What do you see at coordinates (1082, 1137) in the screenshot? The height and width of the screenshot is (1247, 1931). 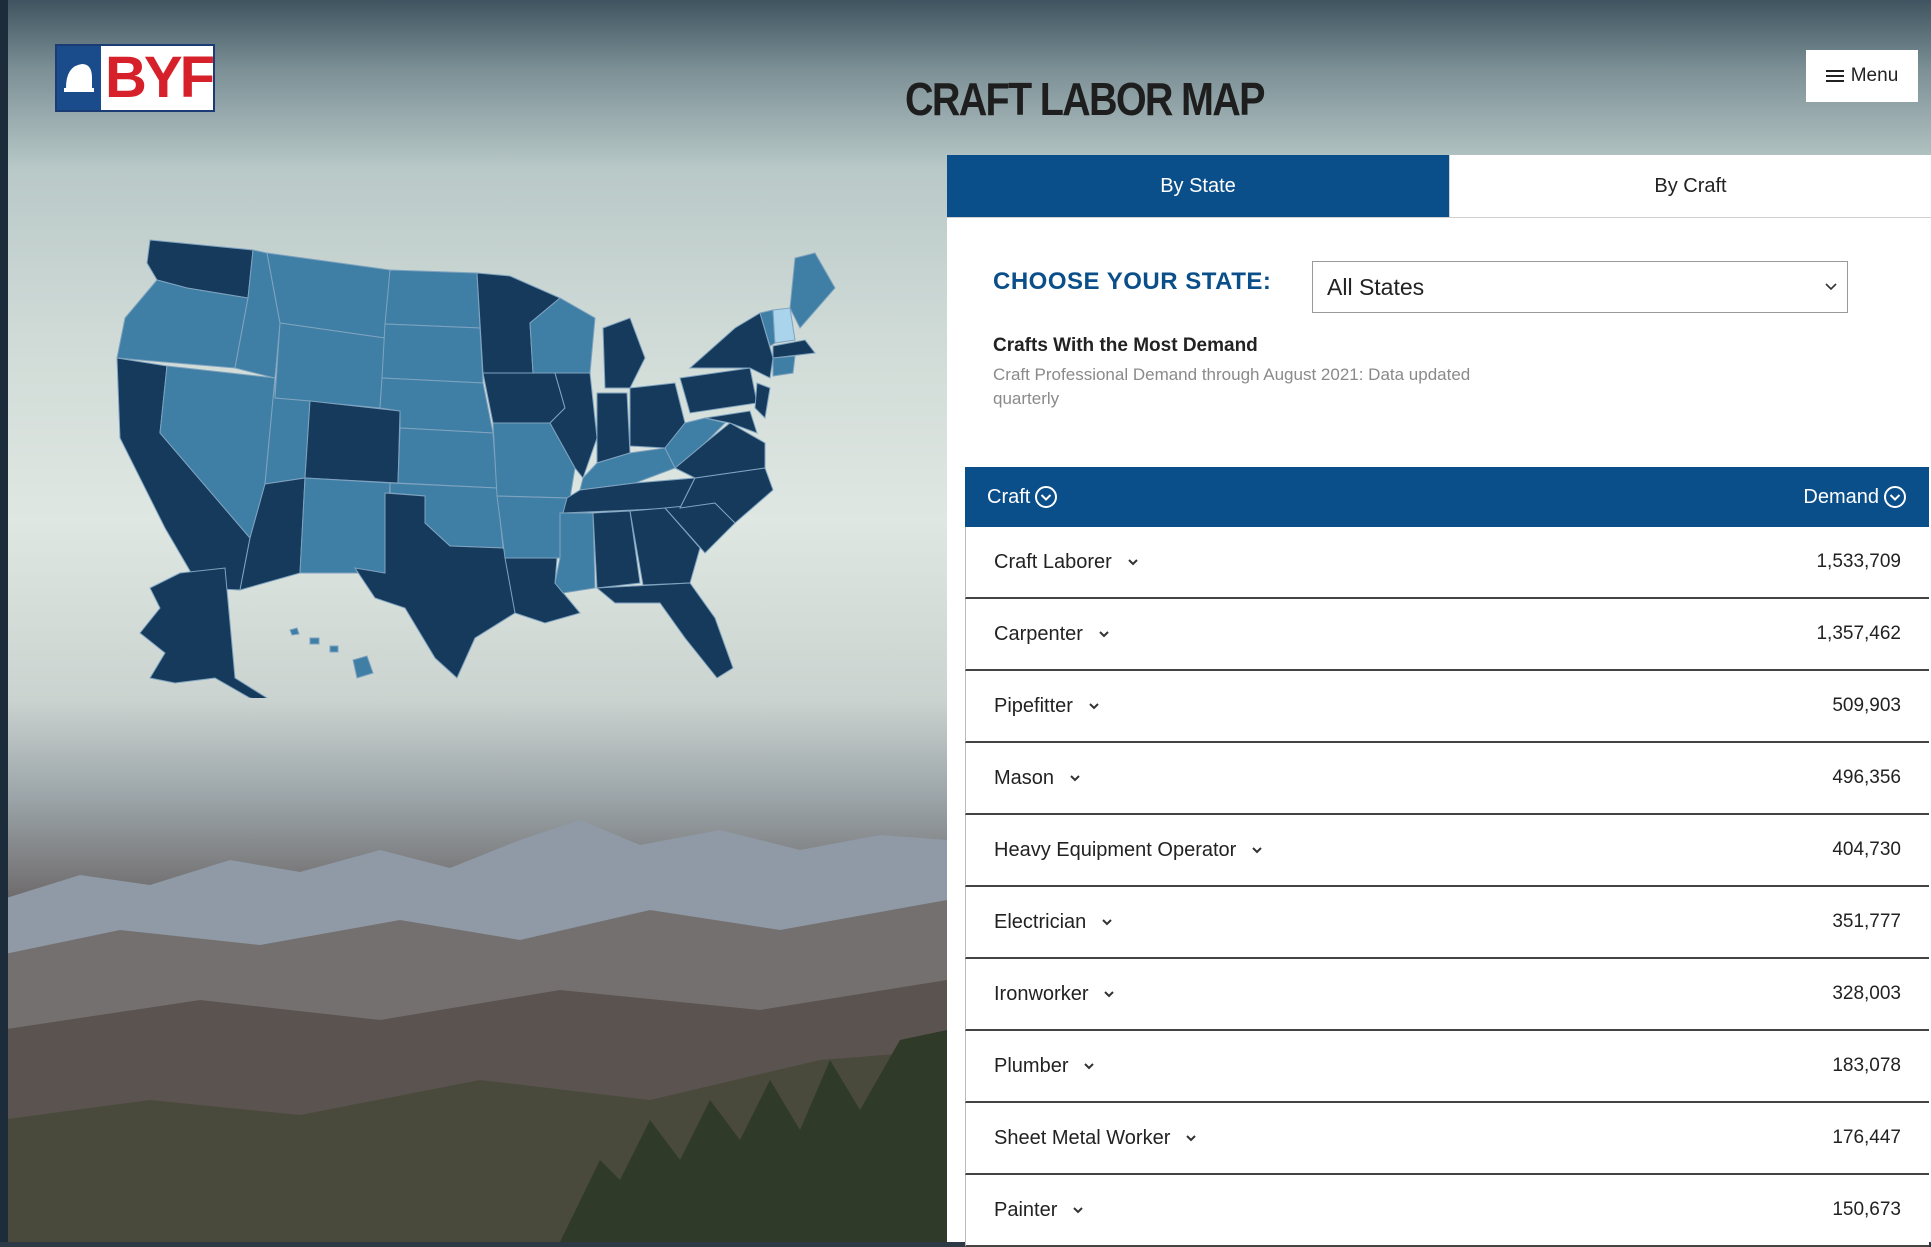 I see `craft-name: Sheet Metal Worker` at bounding box center [1082, 1137].